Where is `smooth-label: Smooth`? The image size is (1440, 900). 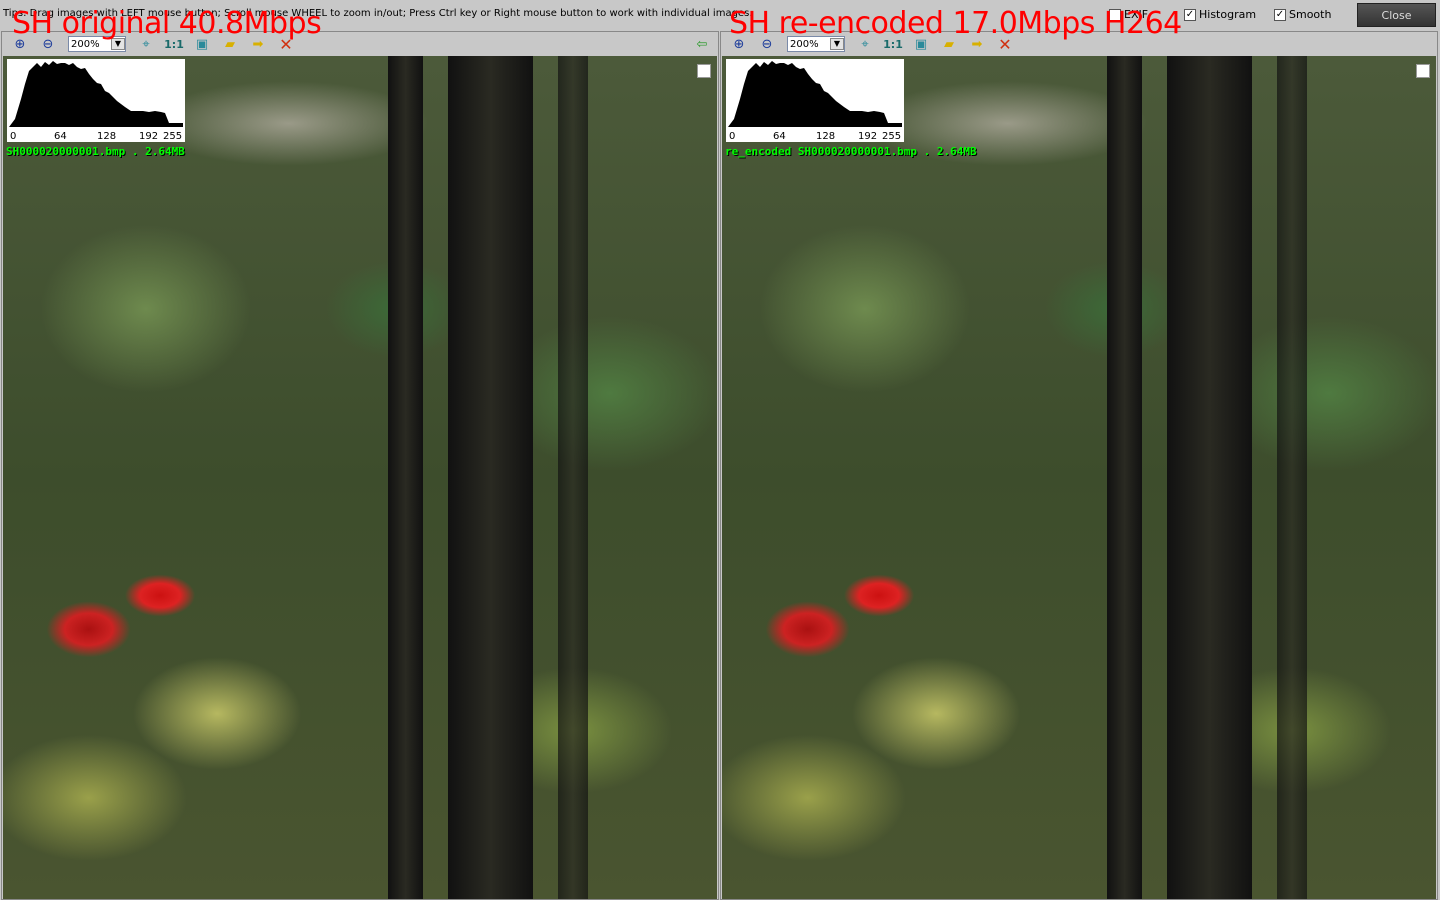
smooth-label: Smooth is located at coordinates (1310, 14).